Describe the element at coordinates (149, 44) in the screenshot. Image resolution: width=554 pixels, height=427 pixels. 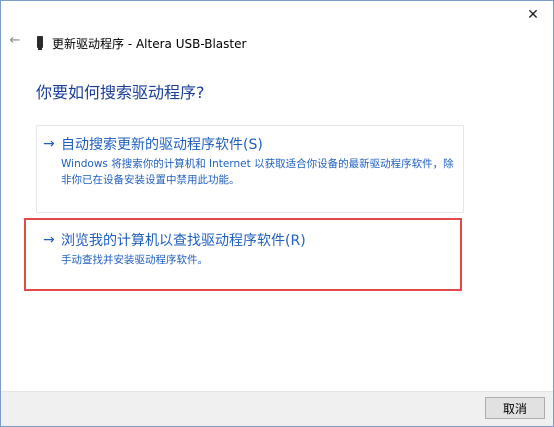
I see `wizard-title: 更新驱动程序 - Altera USB-Blaster` at that location.